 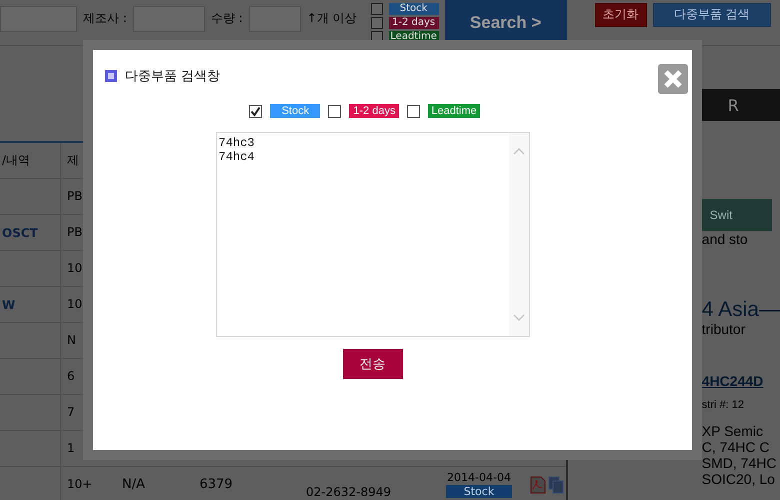 What do you see at coordinates (479, 477) in the screenshot?
I see `date-text: 2014-04-04` at bounding box center [479, 477].